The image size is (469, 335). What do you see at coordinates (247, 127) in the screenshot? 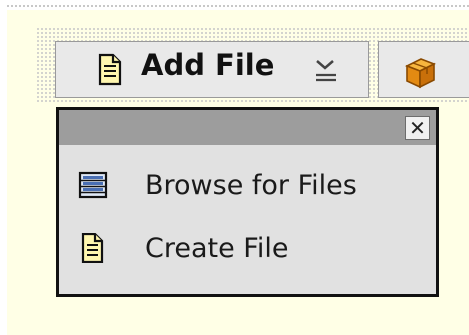
I see `menu-header: ✕` at bounding box center [247, 127].